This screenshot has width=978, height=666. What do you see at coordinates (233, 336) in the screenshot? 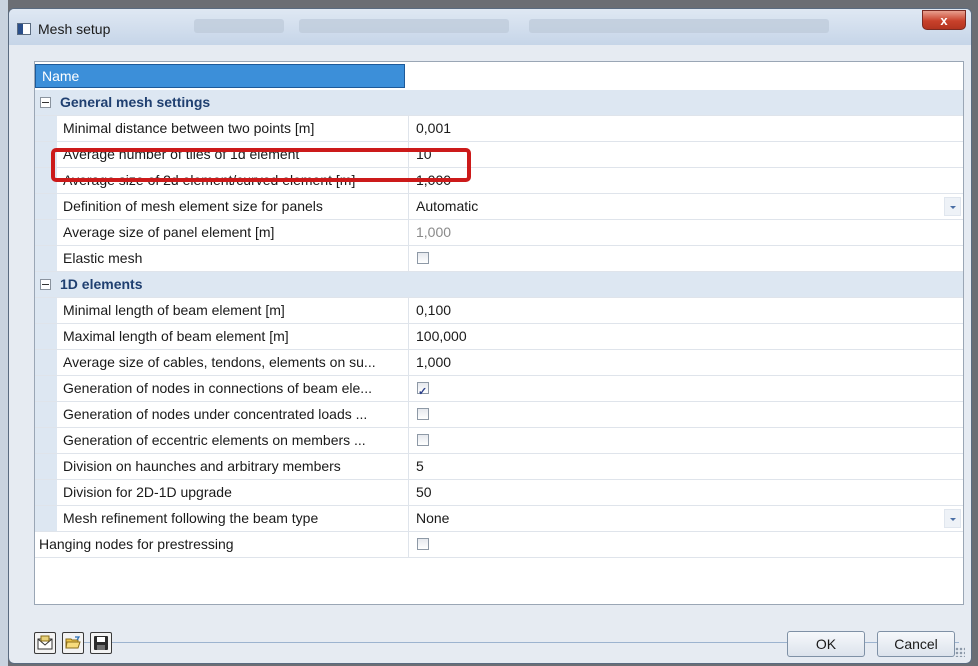
I see `property-label: Maximal length of beam element [m]` at bounding box center [233, 336].